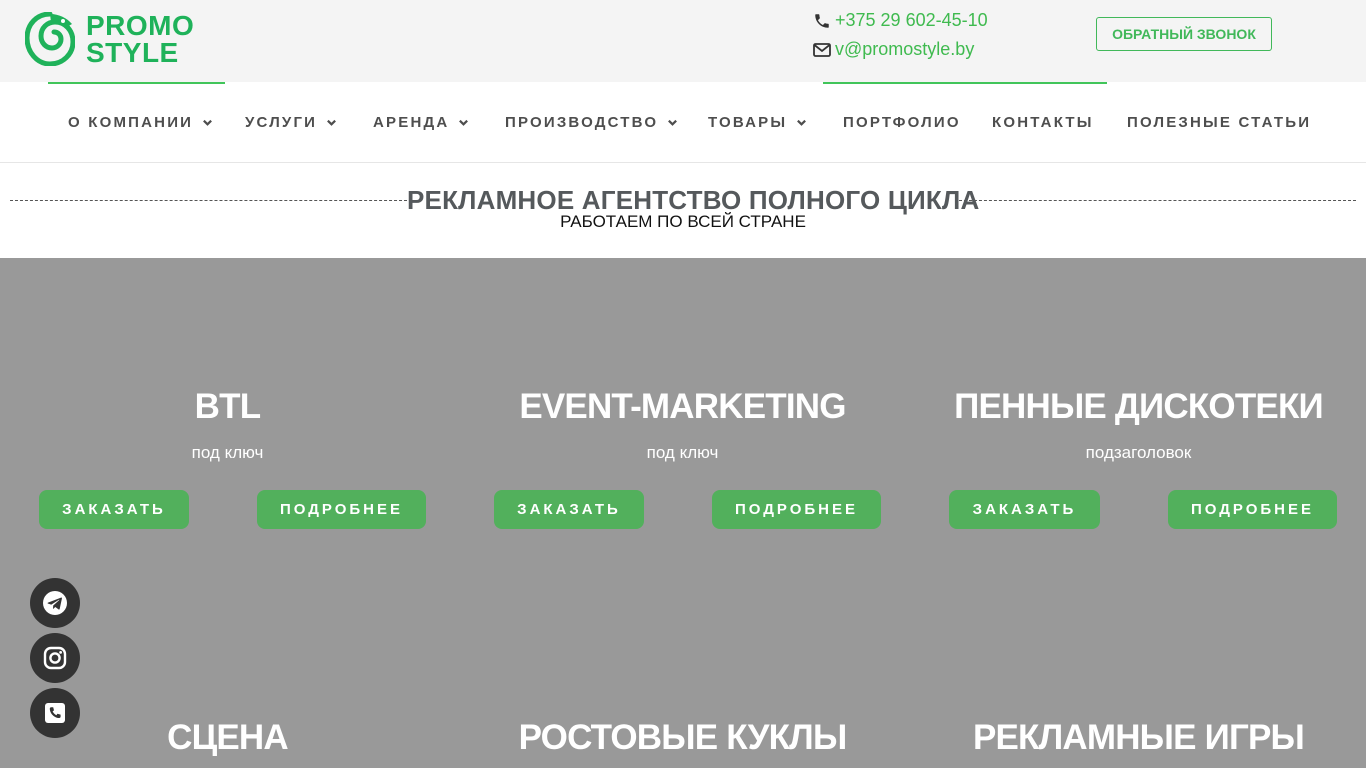 The height and width of the screenshot is (768, 1366). I want to click on nav-item-contacts: КОНТАКТЫ, so click(1043, 122).